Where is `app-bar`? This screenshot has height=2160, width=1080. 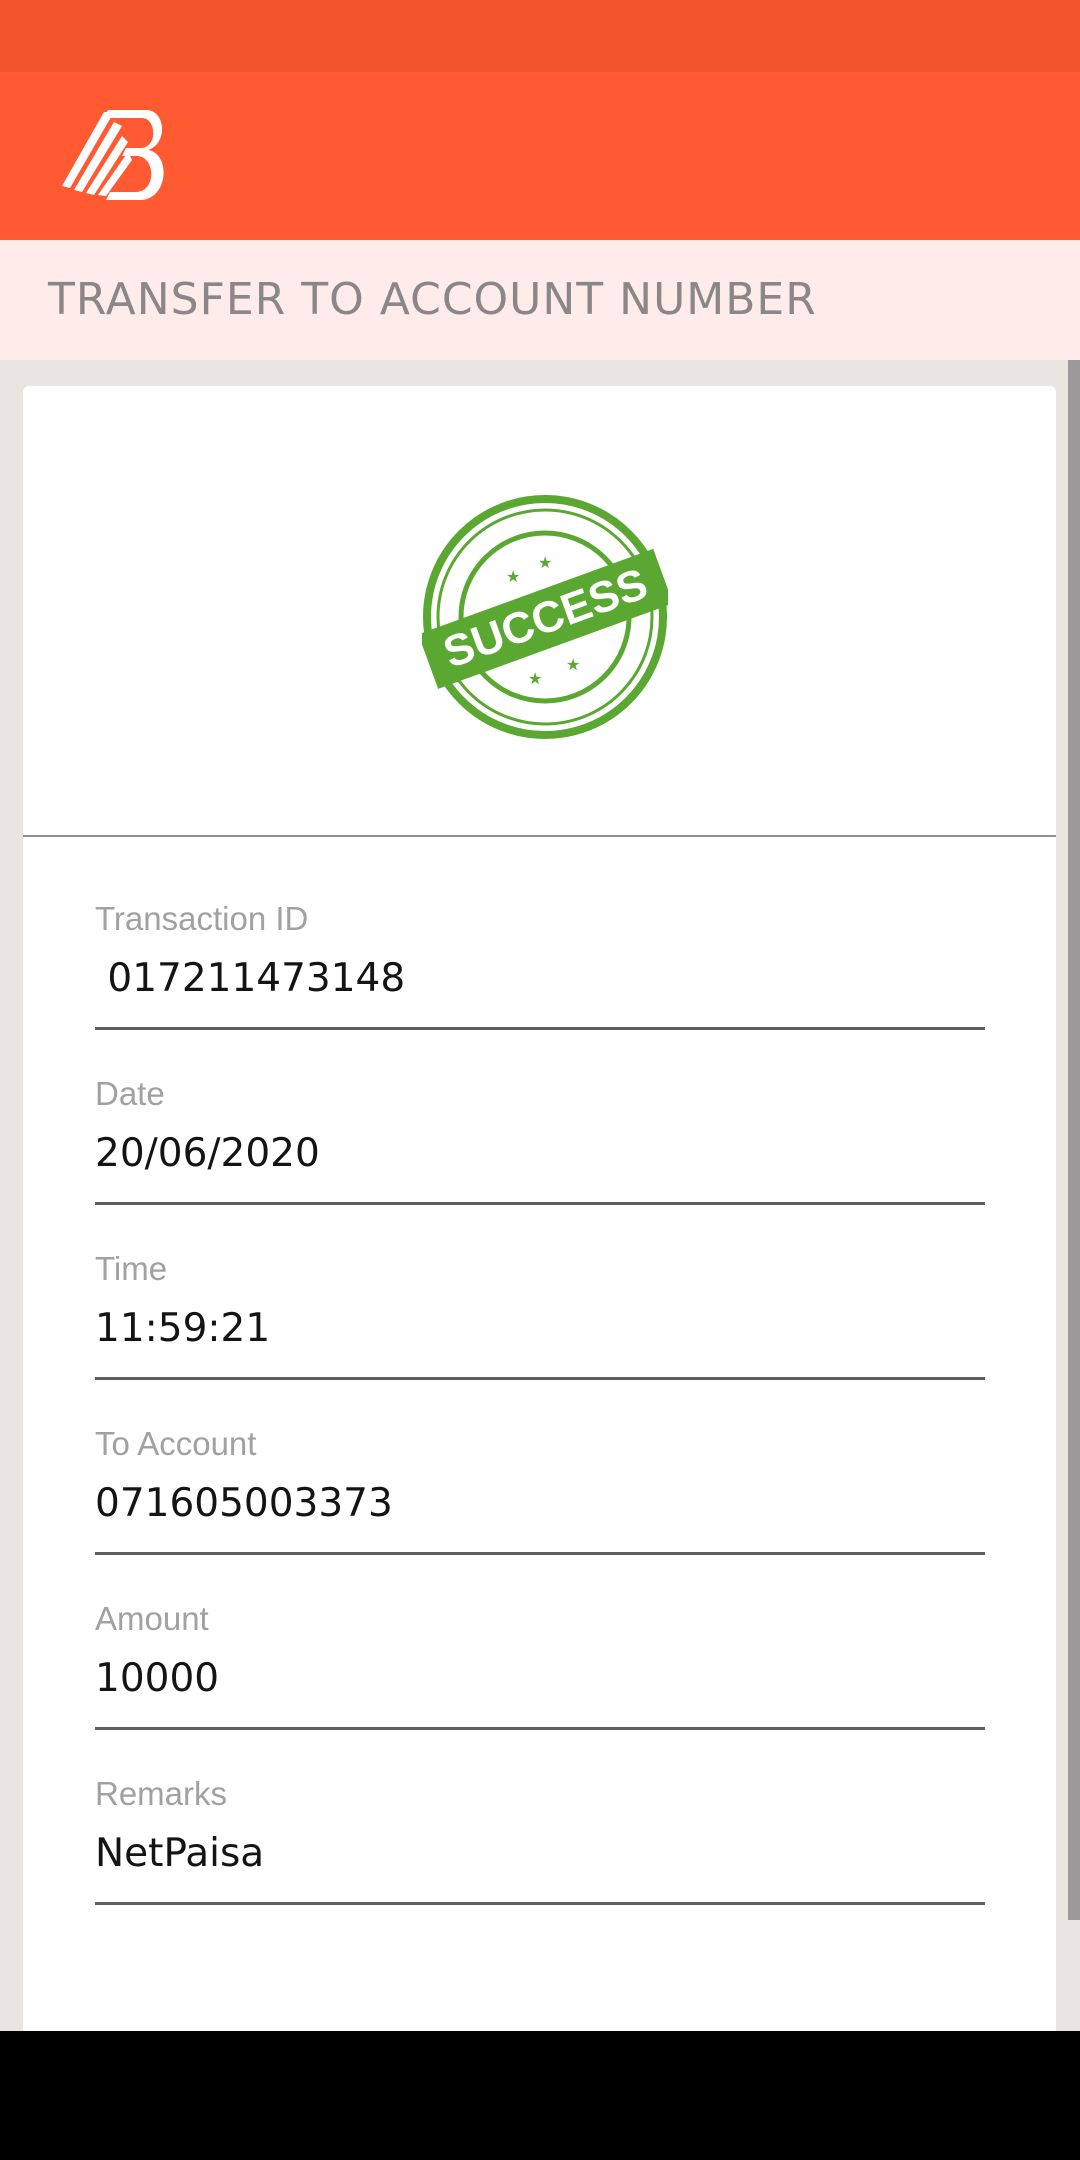 app-bar is located at coordinates (540, 156).